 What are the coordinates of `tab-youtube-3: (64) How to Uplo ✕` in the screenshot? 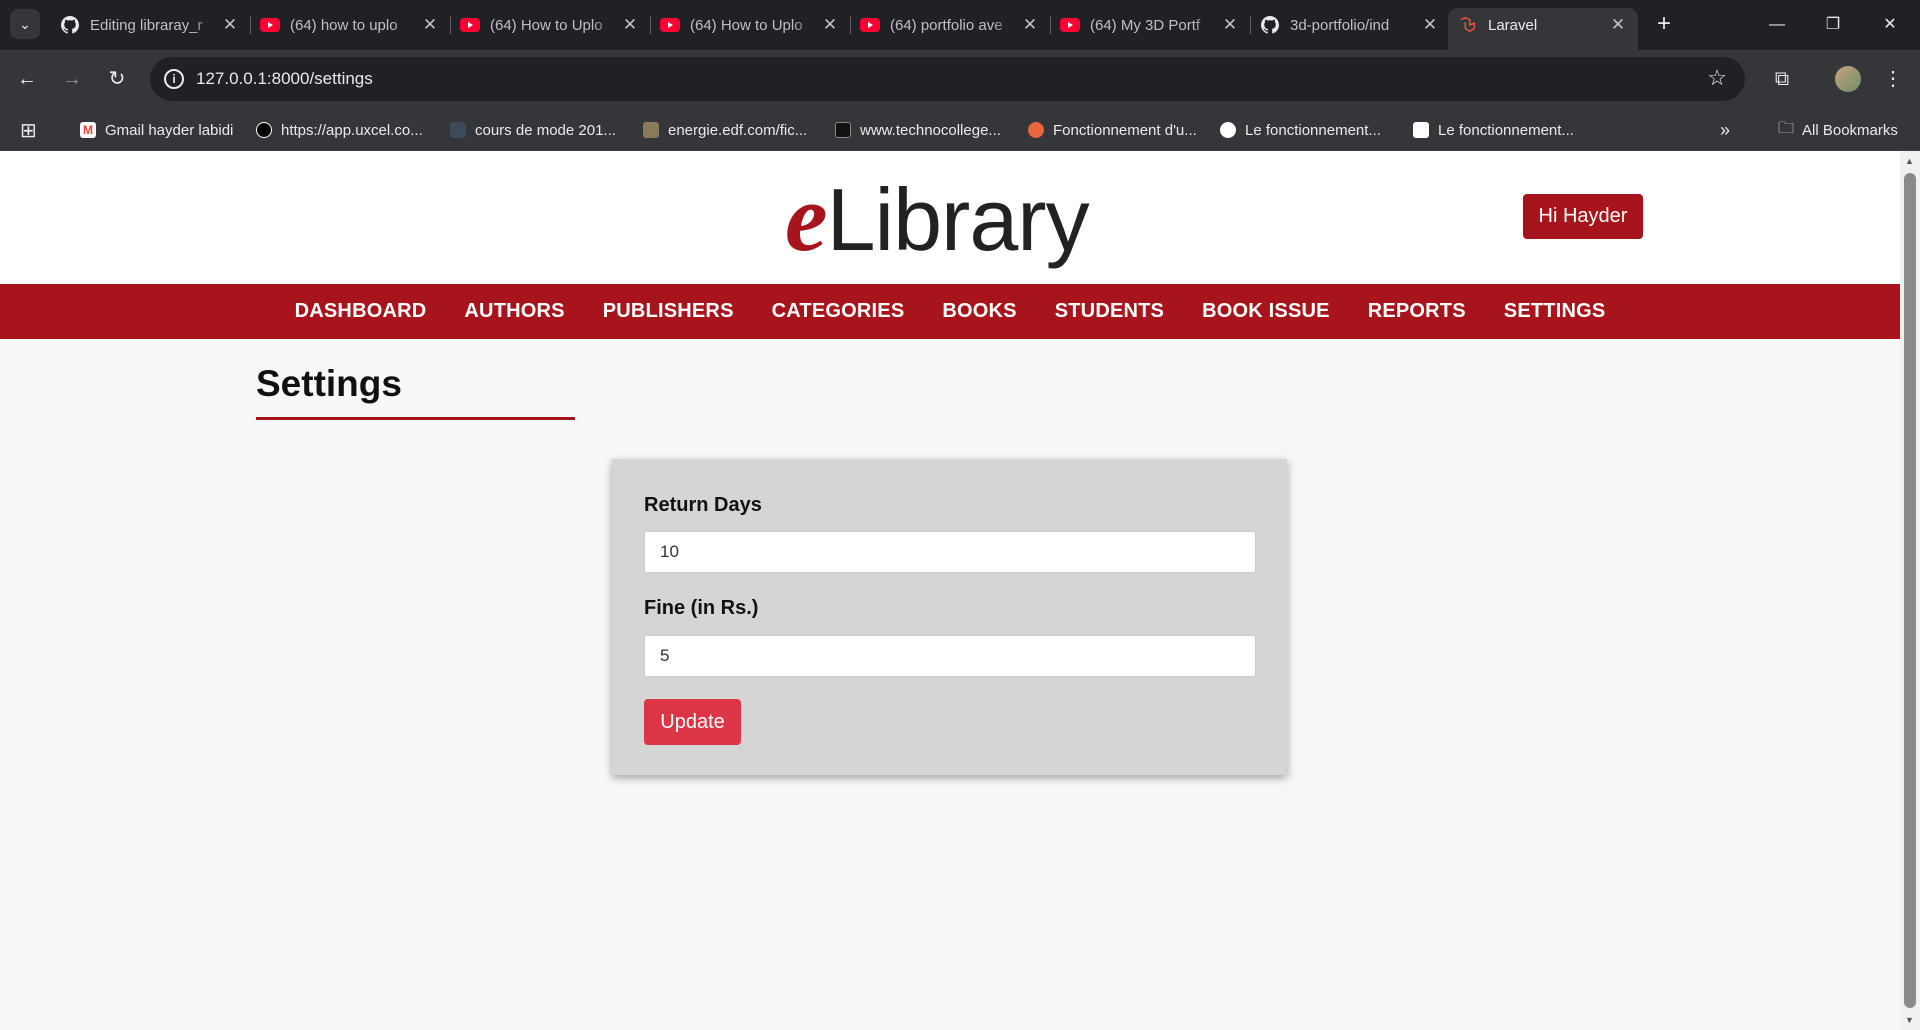 It's located at (750, 25).